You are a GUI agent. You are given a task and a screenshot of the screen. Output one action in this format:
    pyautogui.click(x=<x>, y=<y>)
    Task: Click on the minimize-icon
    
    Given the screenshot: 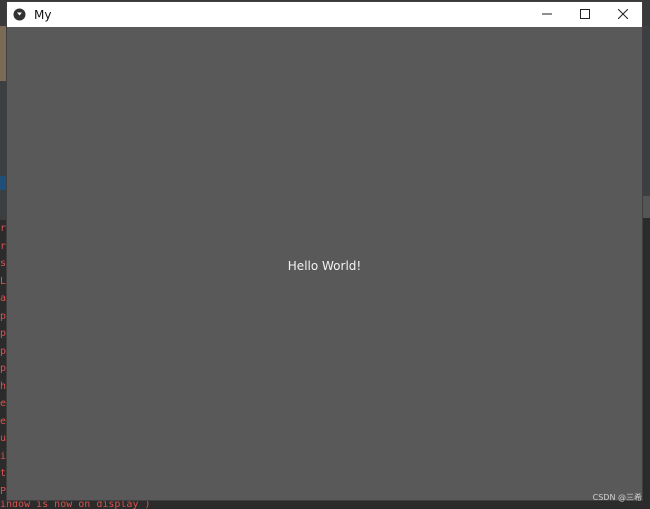 What is the action you would take?
    pyautogui.click(x=547, y=15)
    